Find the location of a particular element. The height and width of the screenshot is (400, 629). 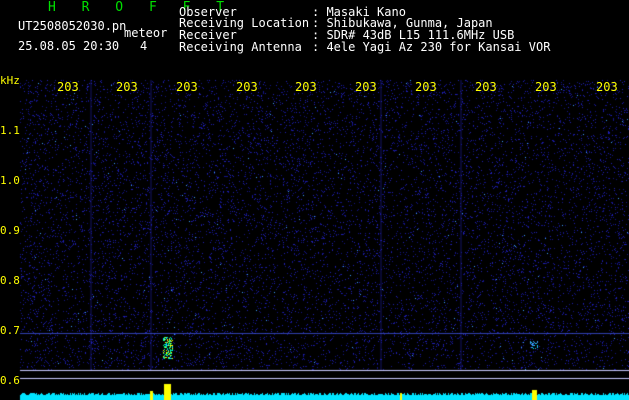

y-axis-unit: kHz is located at coordinates (10, 80).